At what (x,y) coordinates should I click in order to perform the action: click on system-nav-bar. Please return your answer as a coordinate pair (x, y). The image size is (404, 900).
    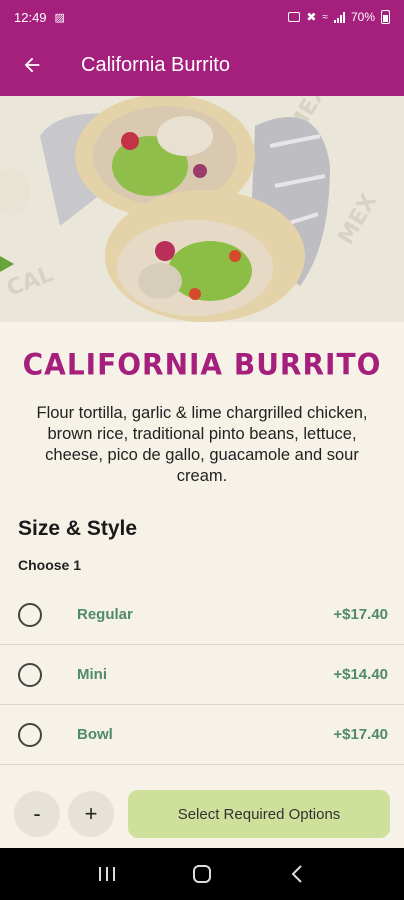
    Looking at the image, I should click on (202, 874).